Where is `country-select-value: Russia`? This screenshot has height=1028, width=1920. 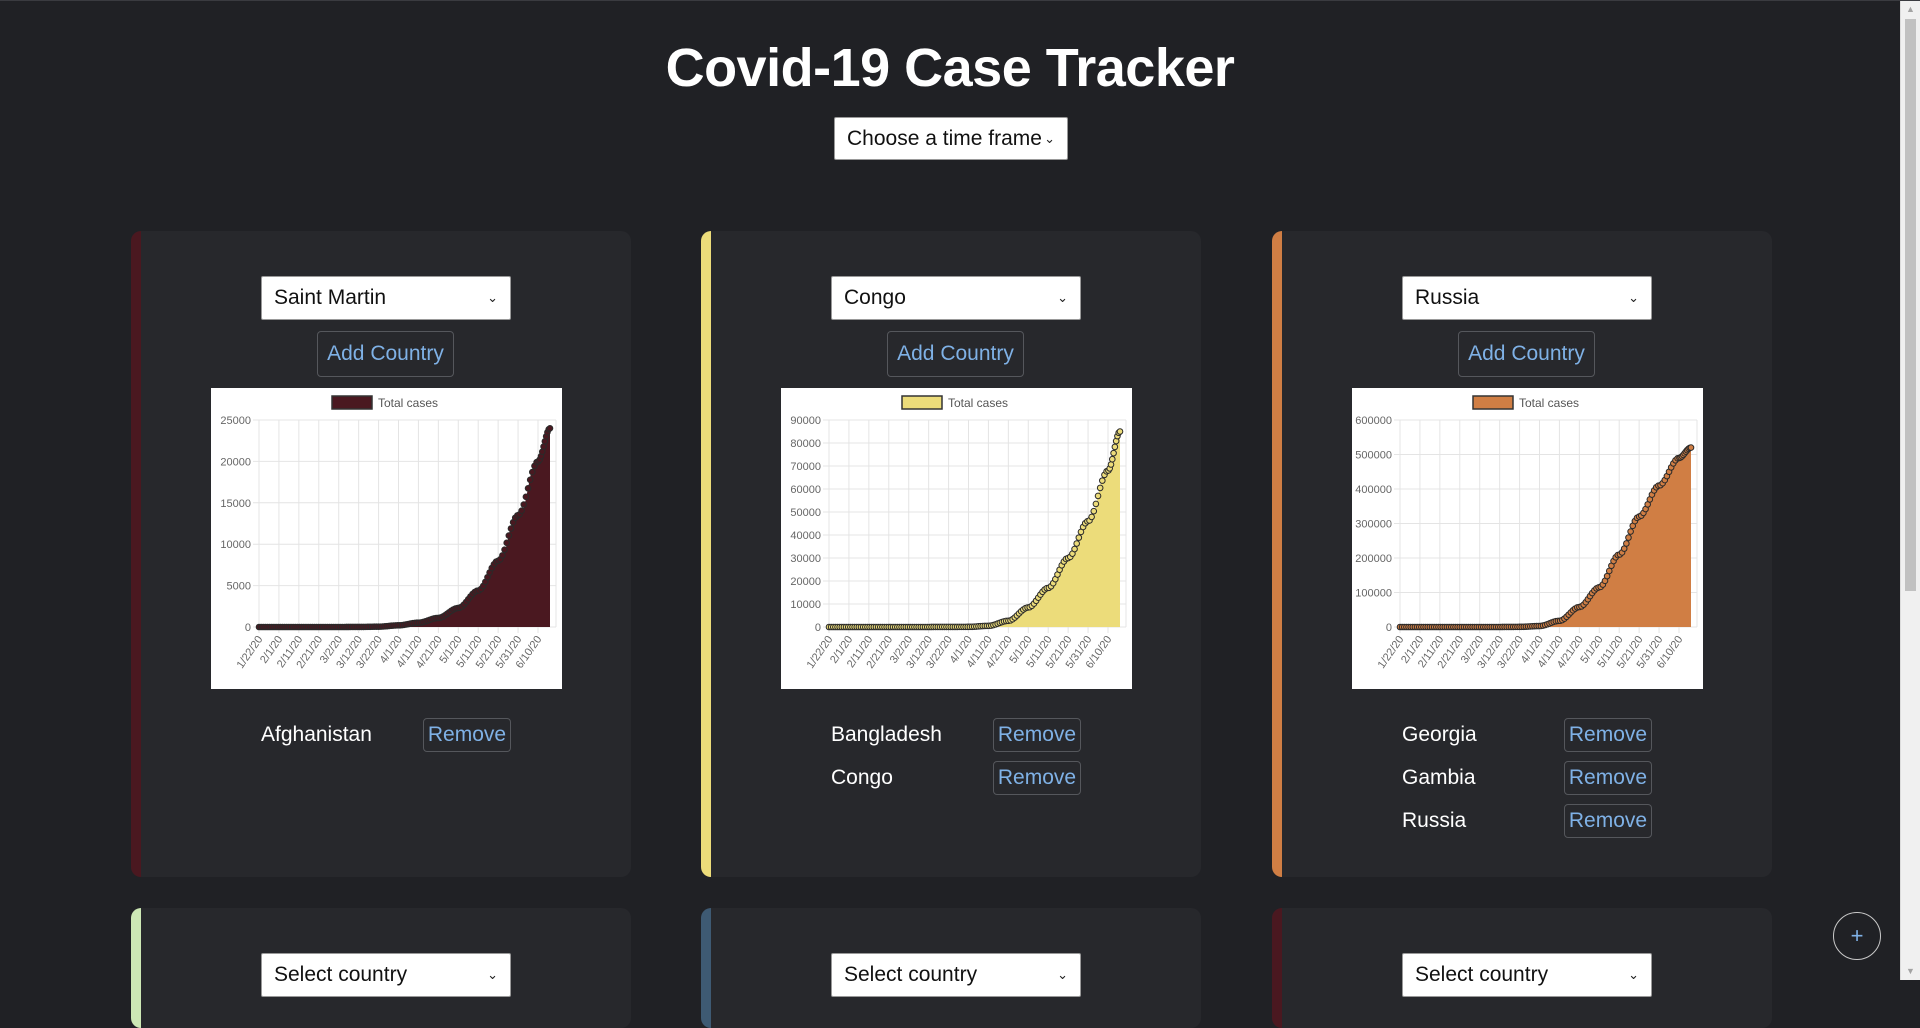
country-select-value: Russia is located at coordinates (1447, 297).